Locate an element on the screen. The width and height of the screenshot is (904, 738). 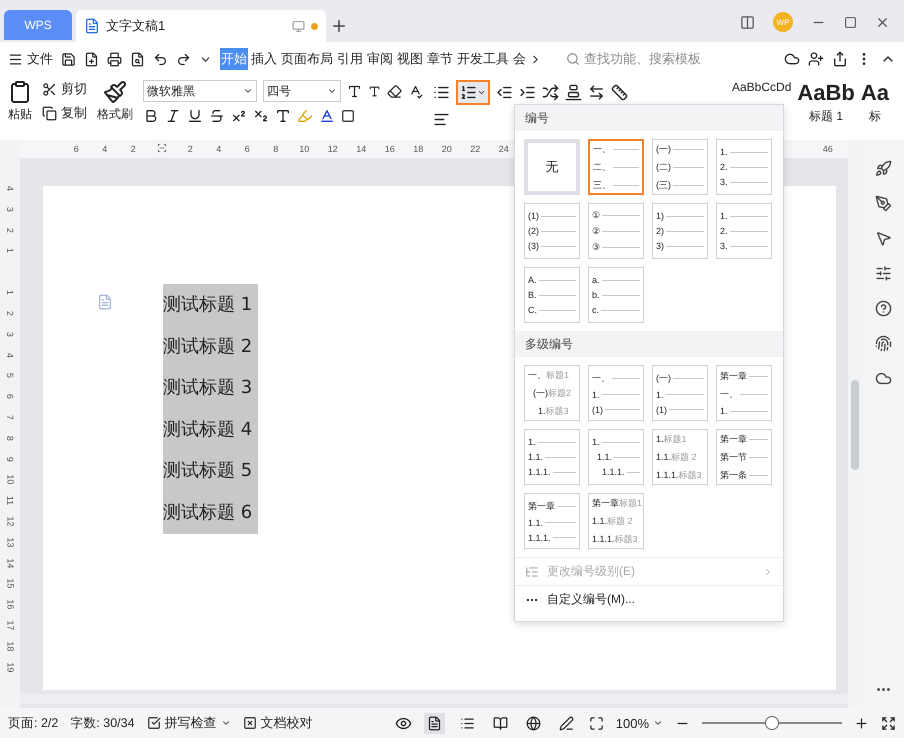
view-mode-button is located at coordinates (434, 723).